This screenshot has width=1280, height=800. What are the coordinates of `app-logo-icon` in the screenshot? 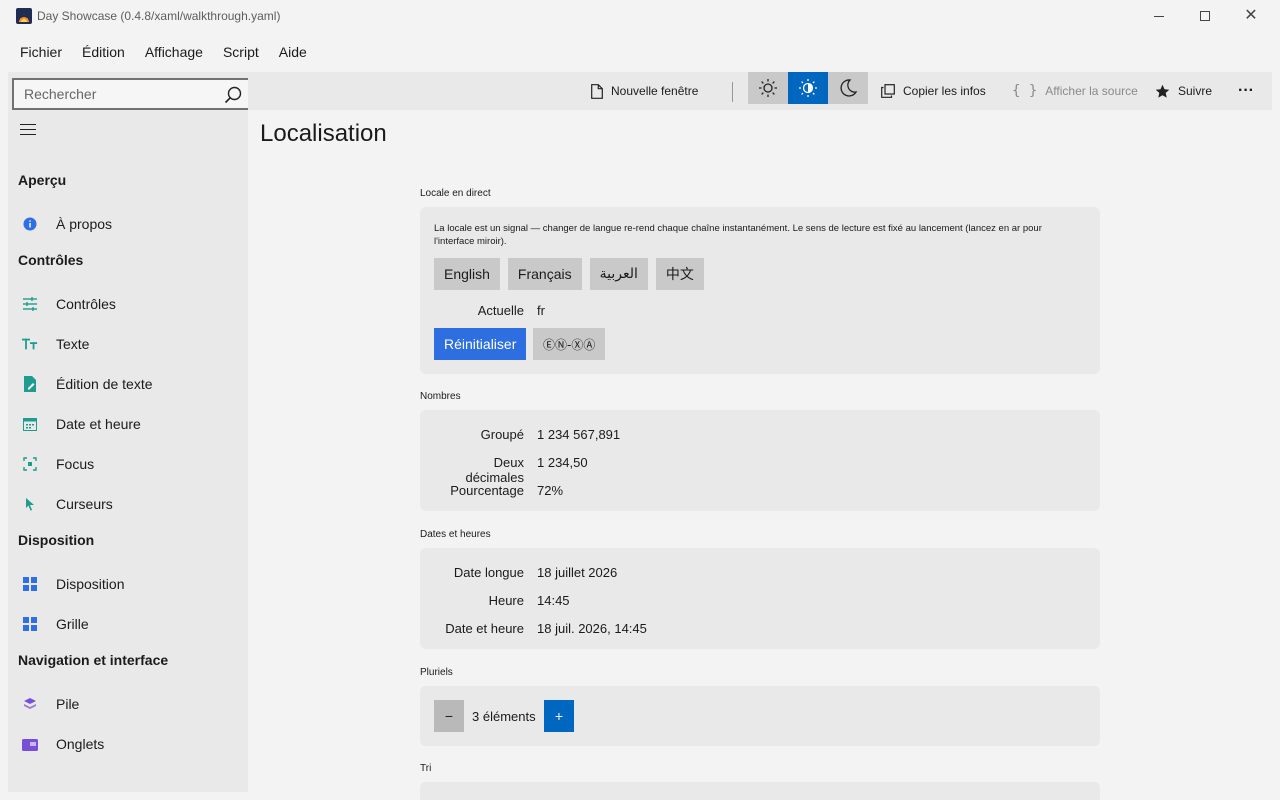 It's located at (24, 16).